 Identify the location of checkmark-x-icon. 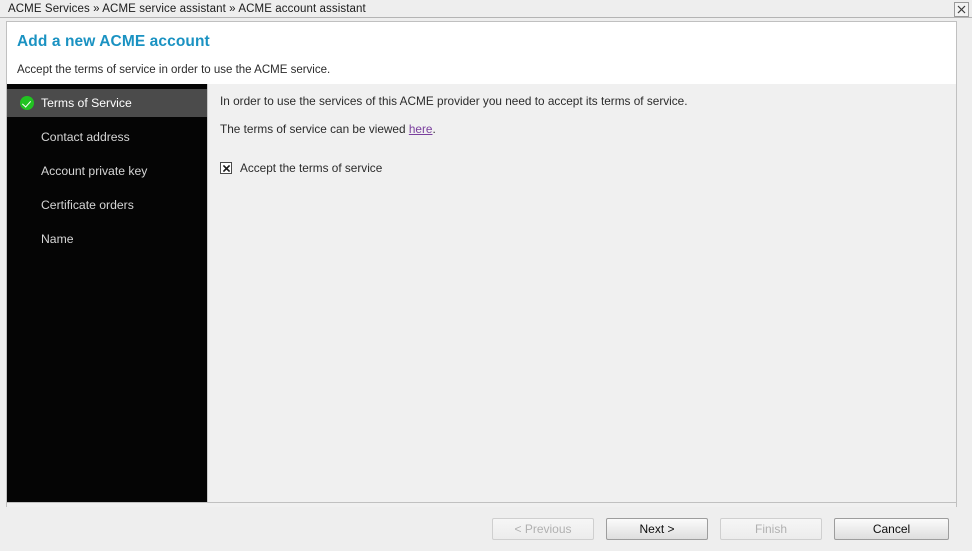
(226, 168).